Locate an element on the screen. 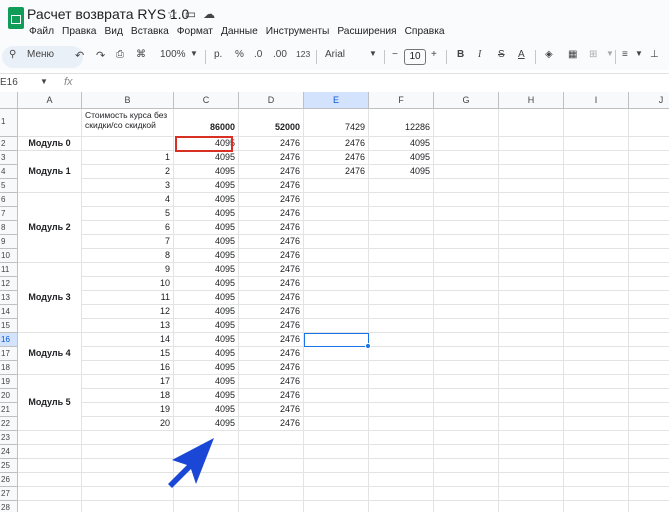  font-size-input: 10 is located at coordinates (415, 57).